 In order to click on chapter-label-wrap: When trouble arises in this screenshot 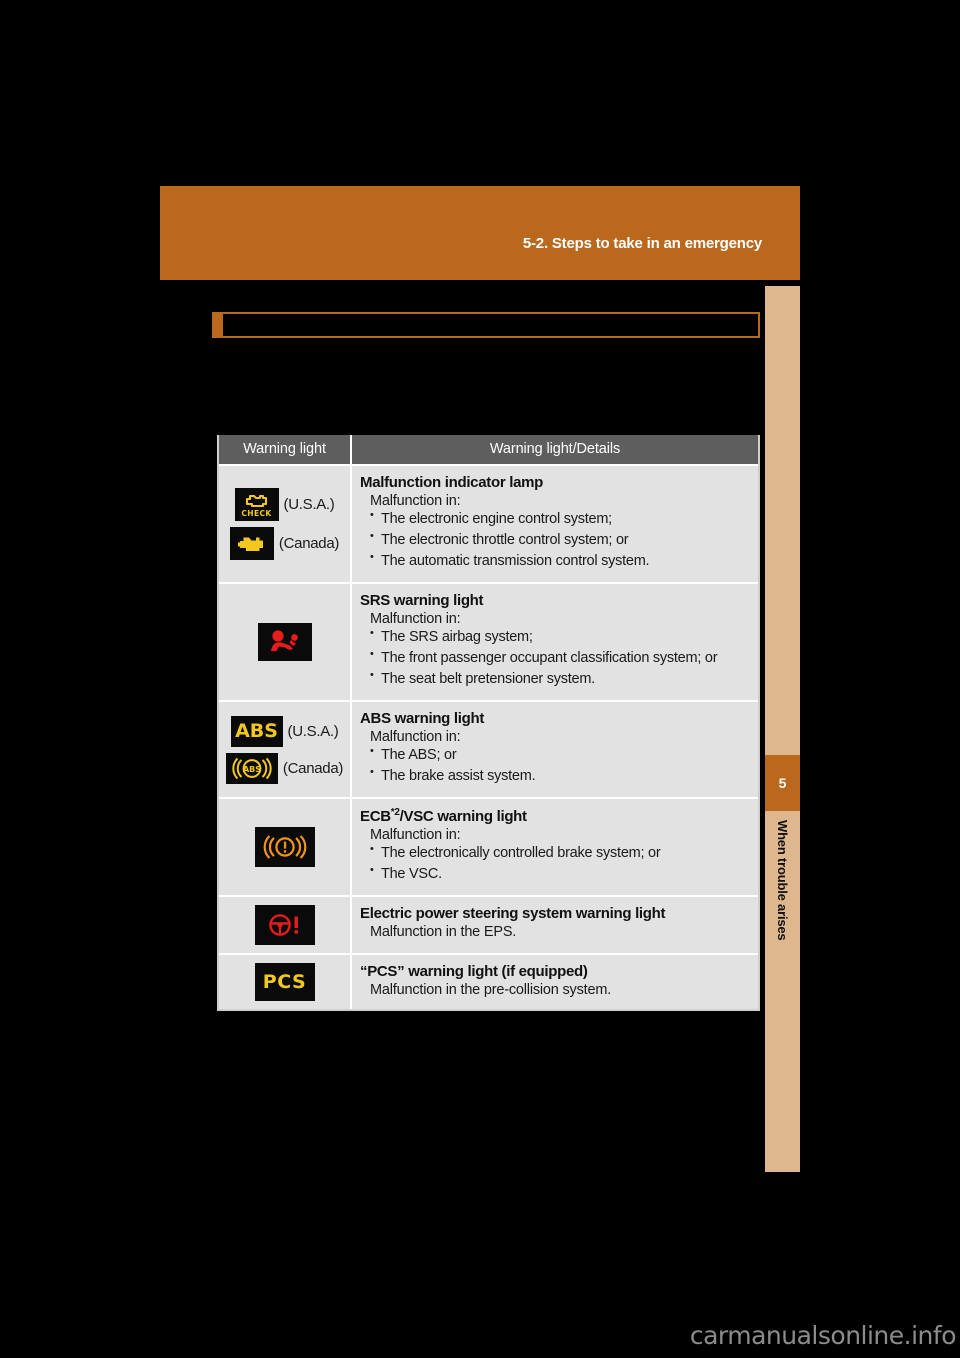, I will do `click(782, 880)`.